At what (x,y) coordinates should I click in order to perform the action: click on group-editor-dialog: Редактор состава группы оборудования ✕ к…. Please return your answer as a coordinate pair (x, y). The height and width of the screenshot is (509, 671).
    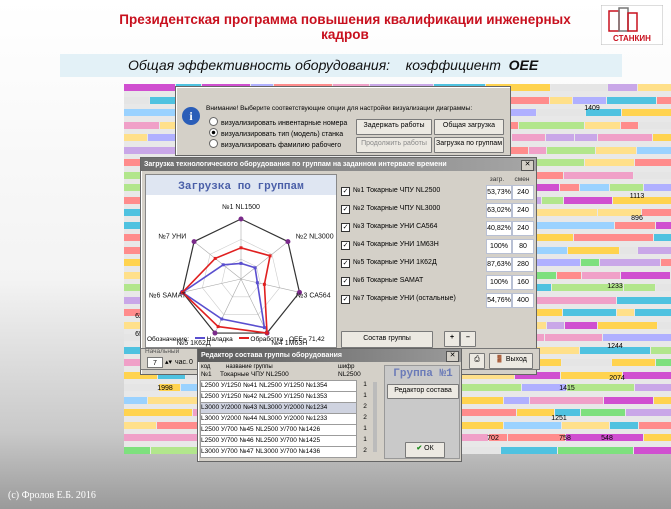
    Looking at the image, I should click on (329, 405).